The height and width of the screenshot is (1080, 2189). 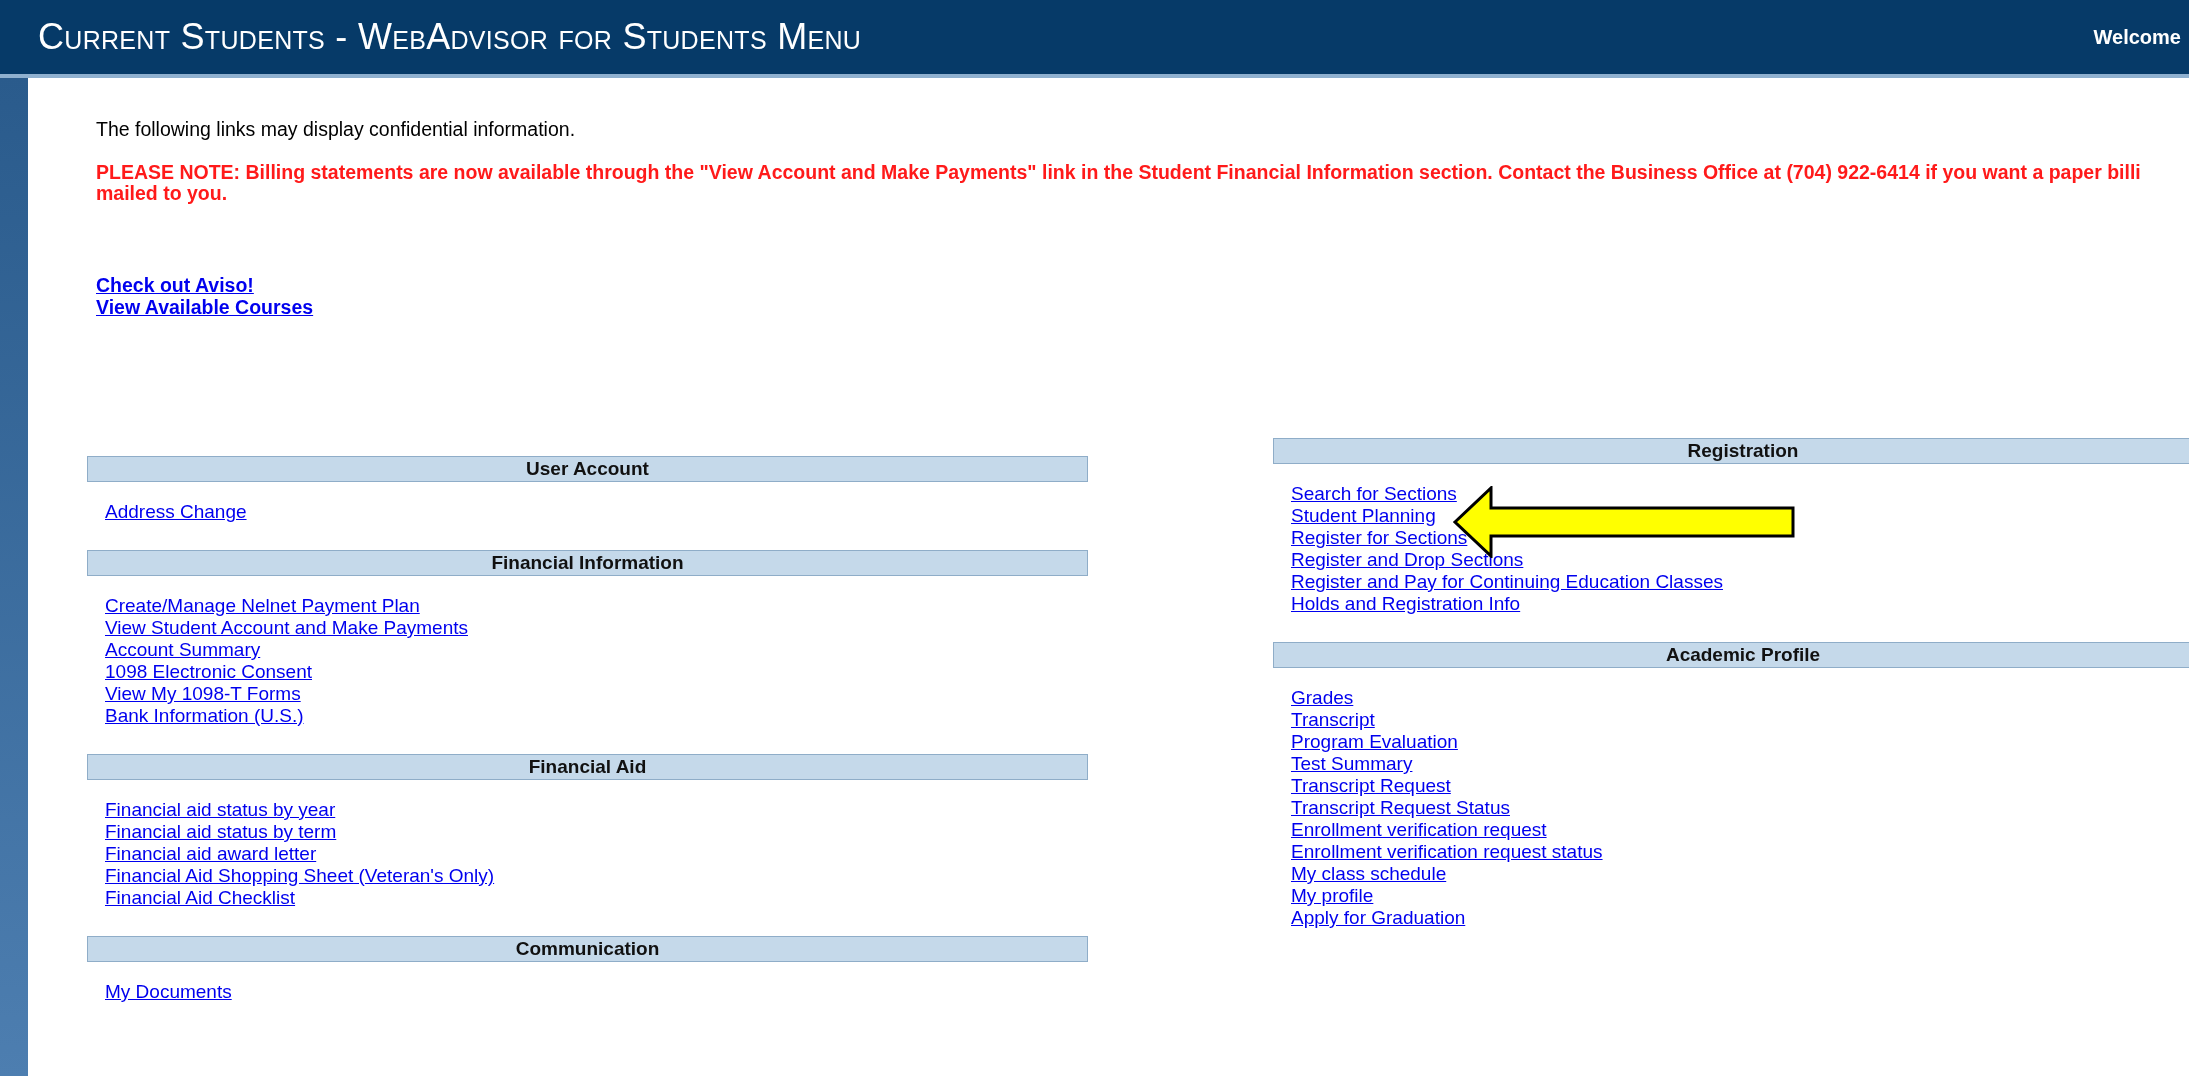 I want to click on section-header: Financial Information, so click(x=587, y=563).